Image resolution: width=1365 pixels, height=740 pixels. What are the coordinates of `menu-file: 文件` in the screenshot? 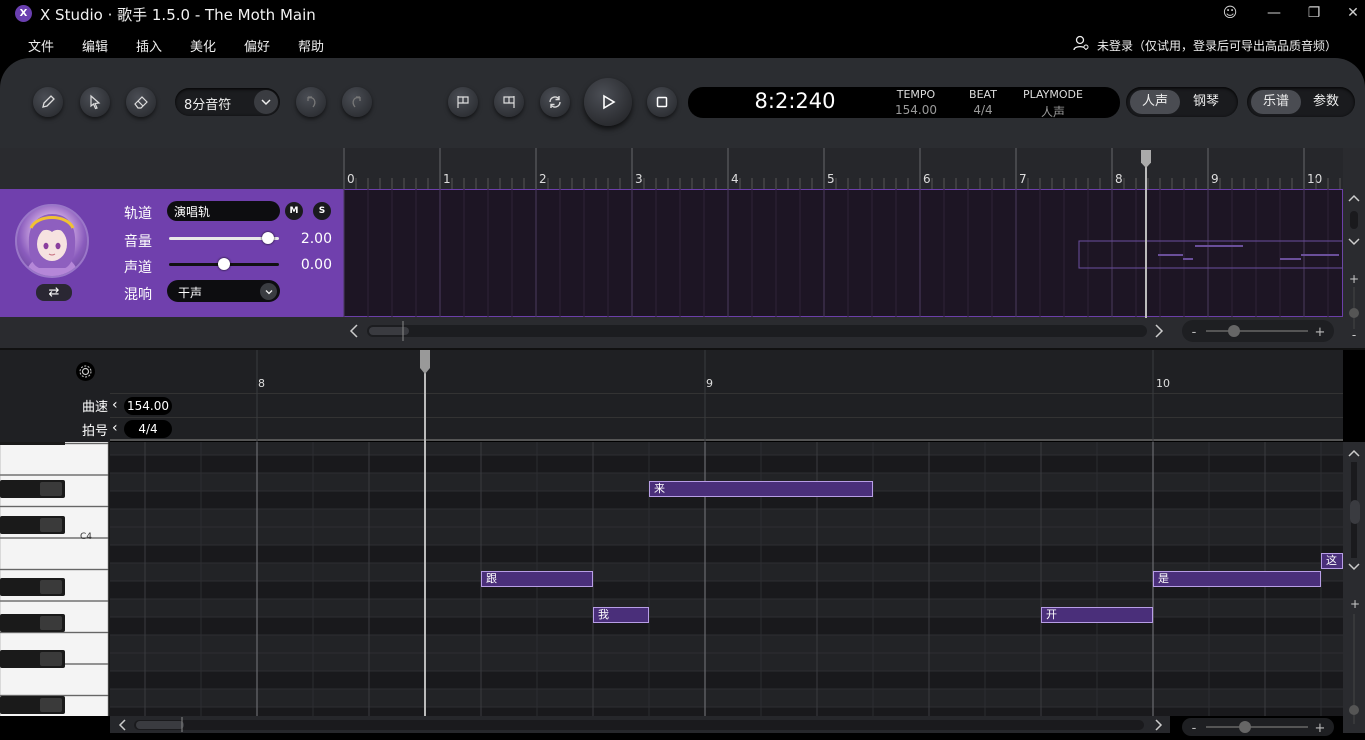 It's located at (41, 45).